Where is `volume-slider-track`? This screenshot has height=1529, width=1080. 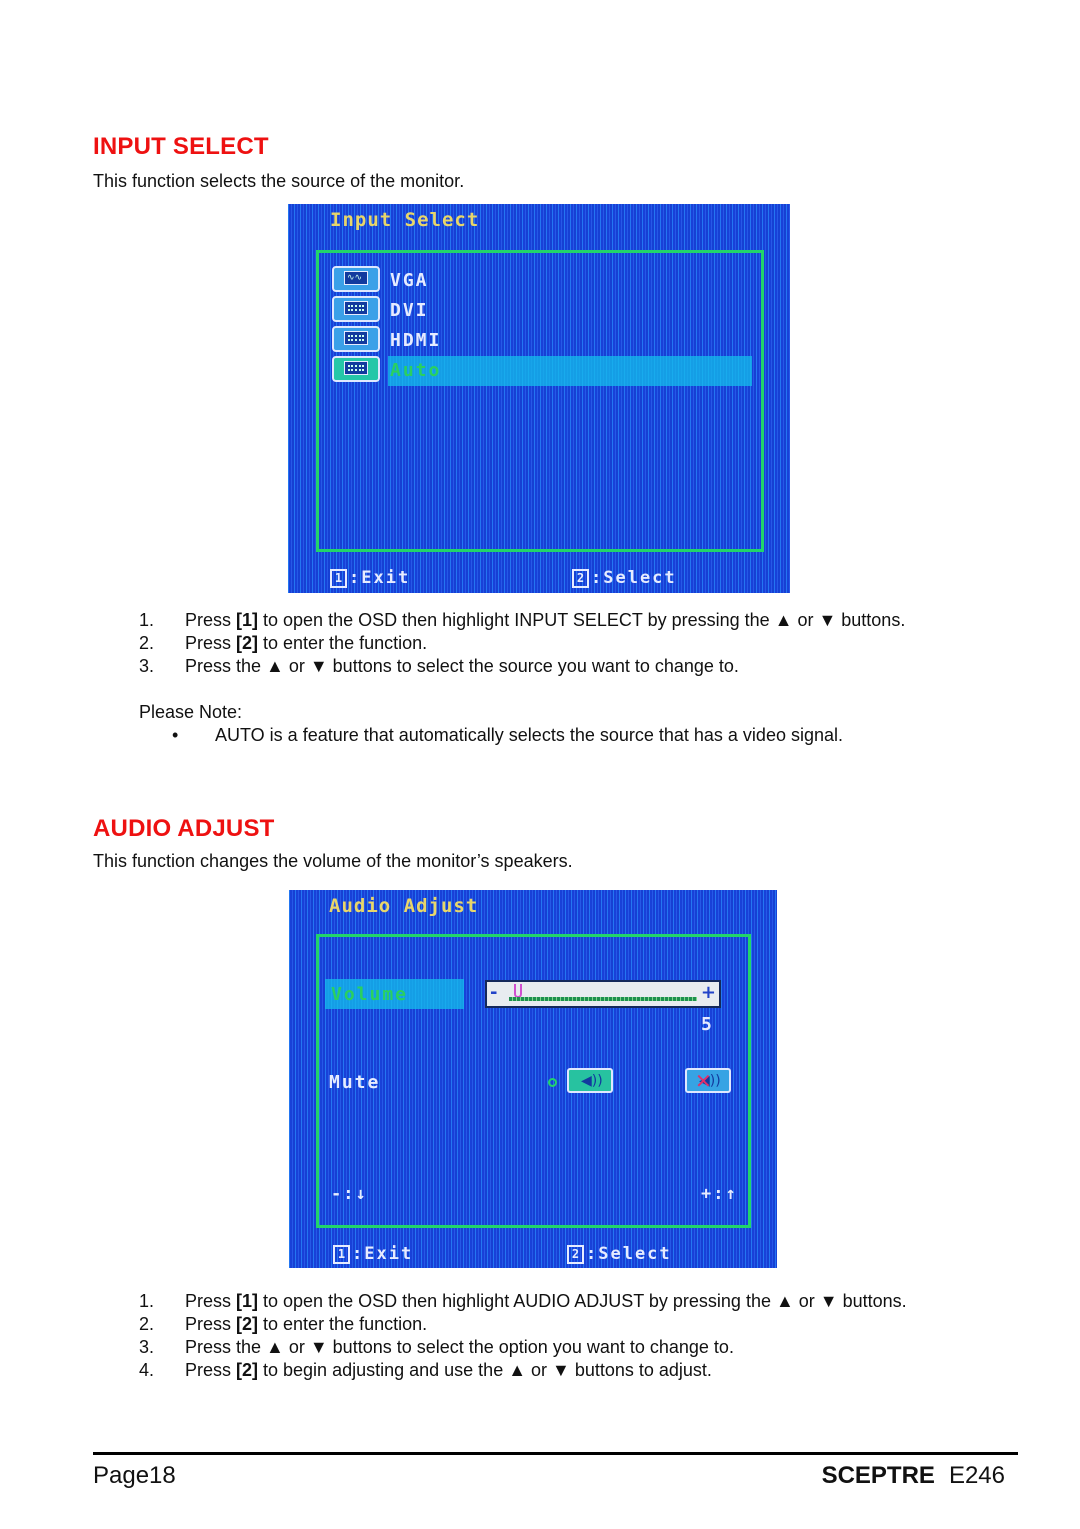 volume-slider-track is located at coordinates (603, 999).